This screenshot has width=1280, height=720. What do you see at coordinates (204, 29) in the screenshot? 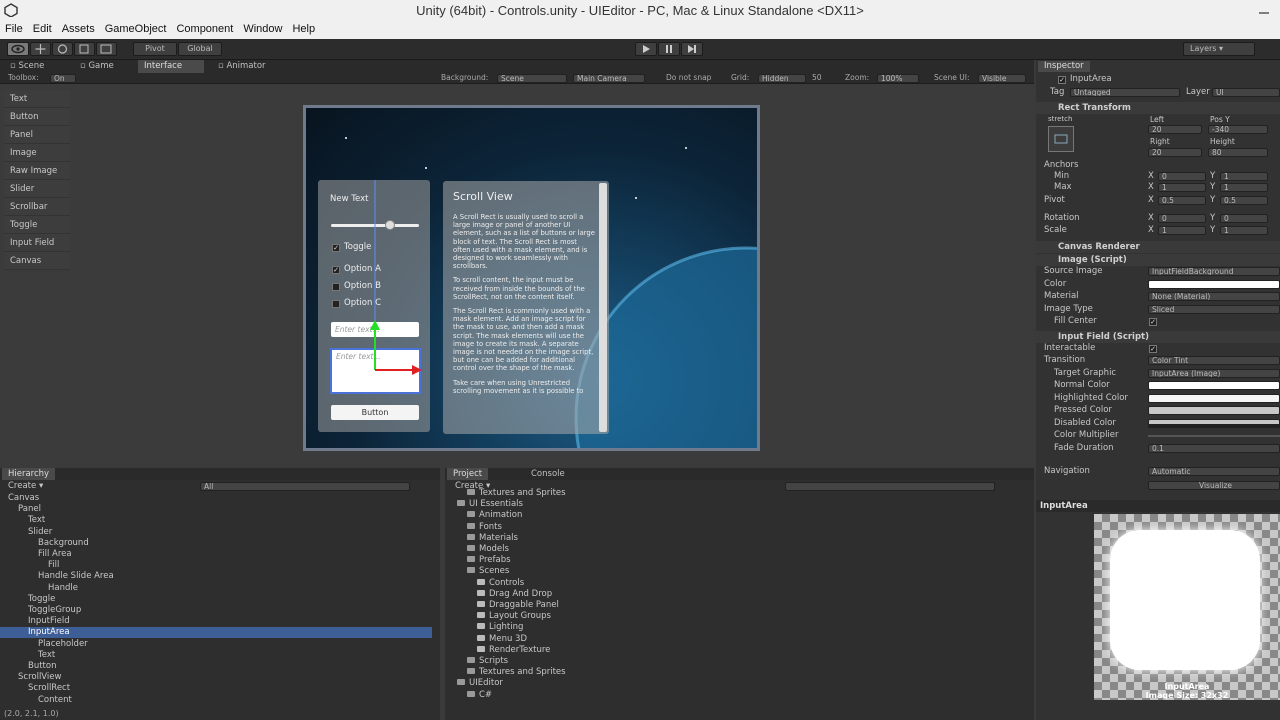
I see `menu-component: Component` at bounding box center [204, 29].